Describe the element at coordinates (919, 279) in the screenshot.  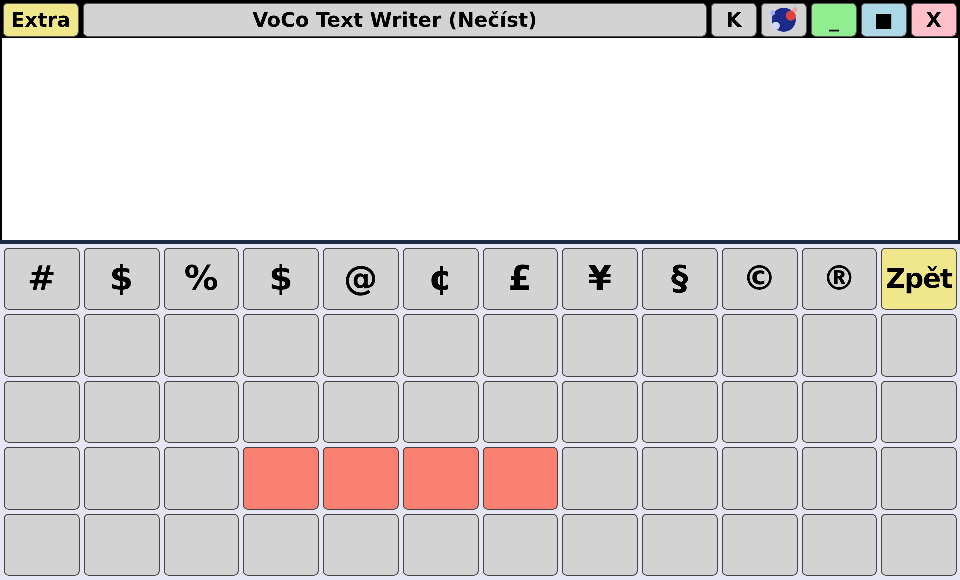
I see `keyboard-key: Zpět` at that location.